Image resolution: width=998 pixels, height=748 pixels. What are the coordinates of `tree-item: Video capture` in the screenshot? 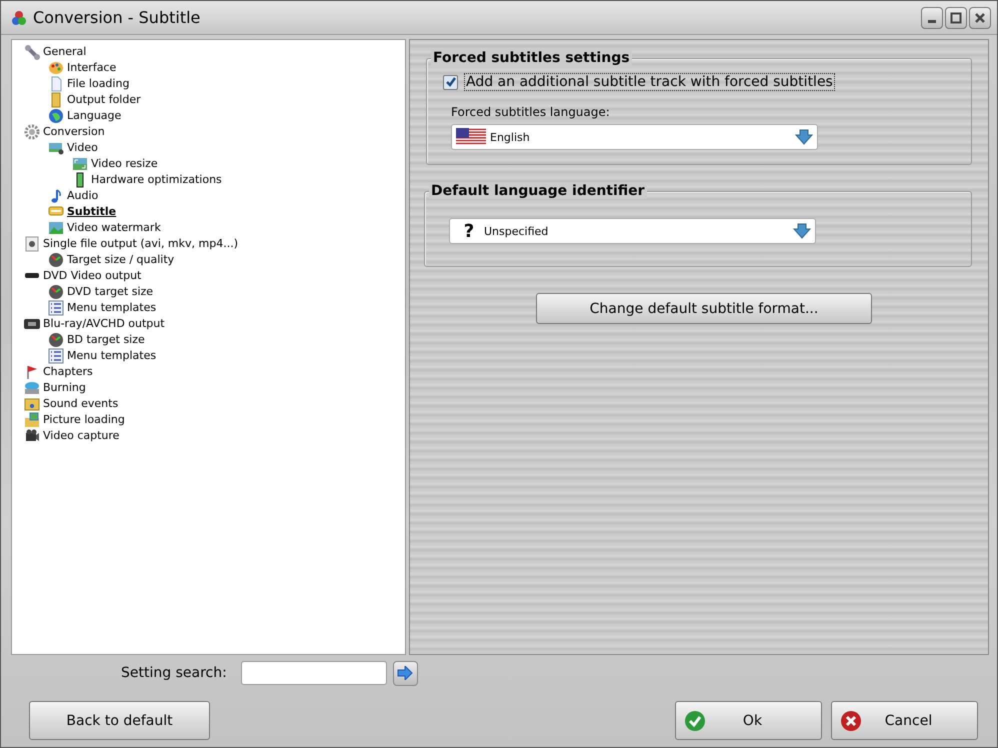 It's located at (81, 436).